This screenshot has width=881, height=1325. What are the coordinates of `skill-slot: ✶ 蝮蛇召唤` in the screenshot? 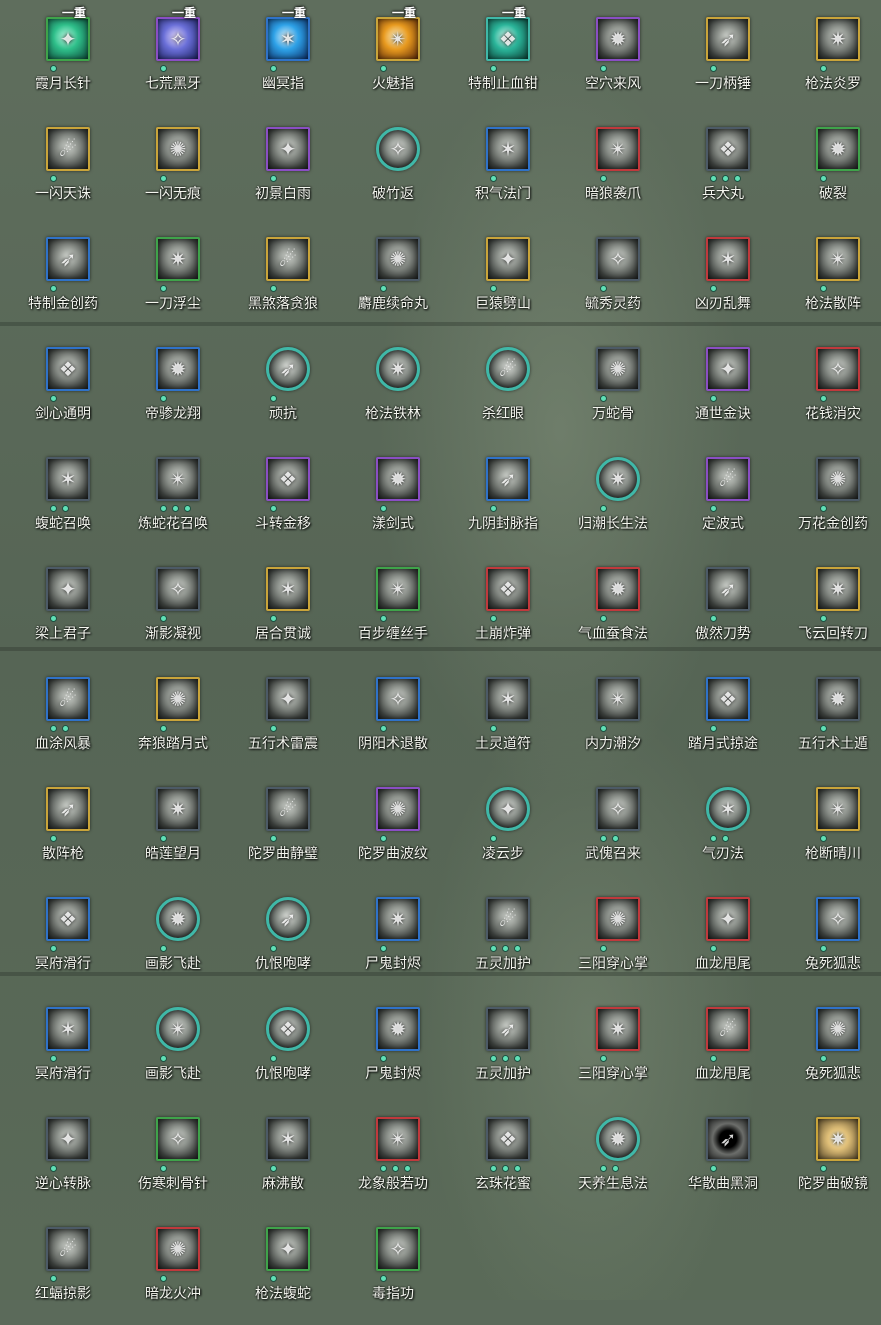 It's located at (63, 500).